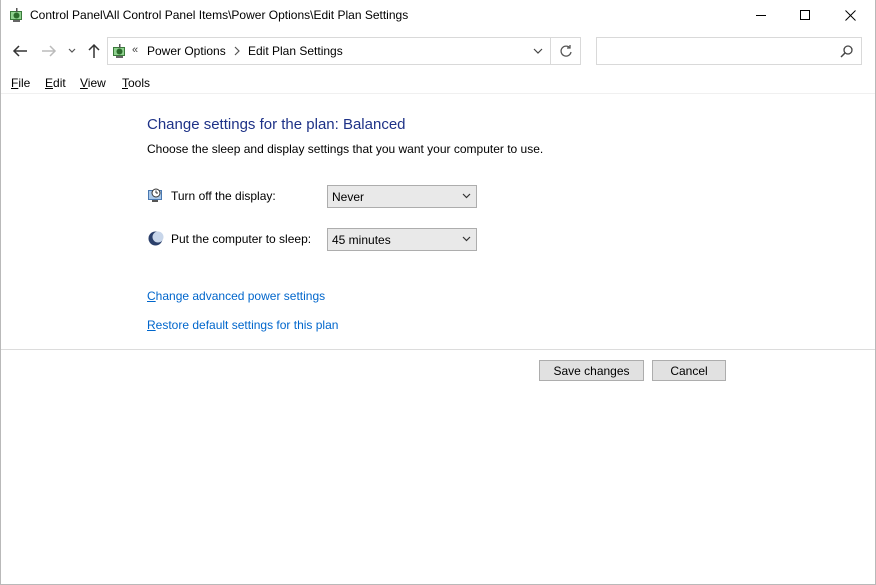 Image resolution: width=876 pixels, height=585 pixels. Describe the element at coordinates (20, 83) in the screenshot. I see `menu-file: File` at that location.